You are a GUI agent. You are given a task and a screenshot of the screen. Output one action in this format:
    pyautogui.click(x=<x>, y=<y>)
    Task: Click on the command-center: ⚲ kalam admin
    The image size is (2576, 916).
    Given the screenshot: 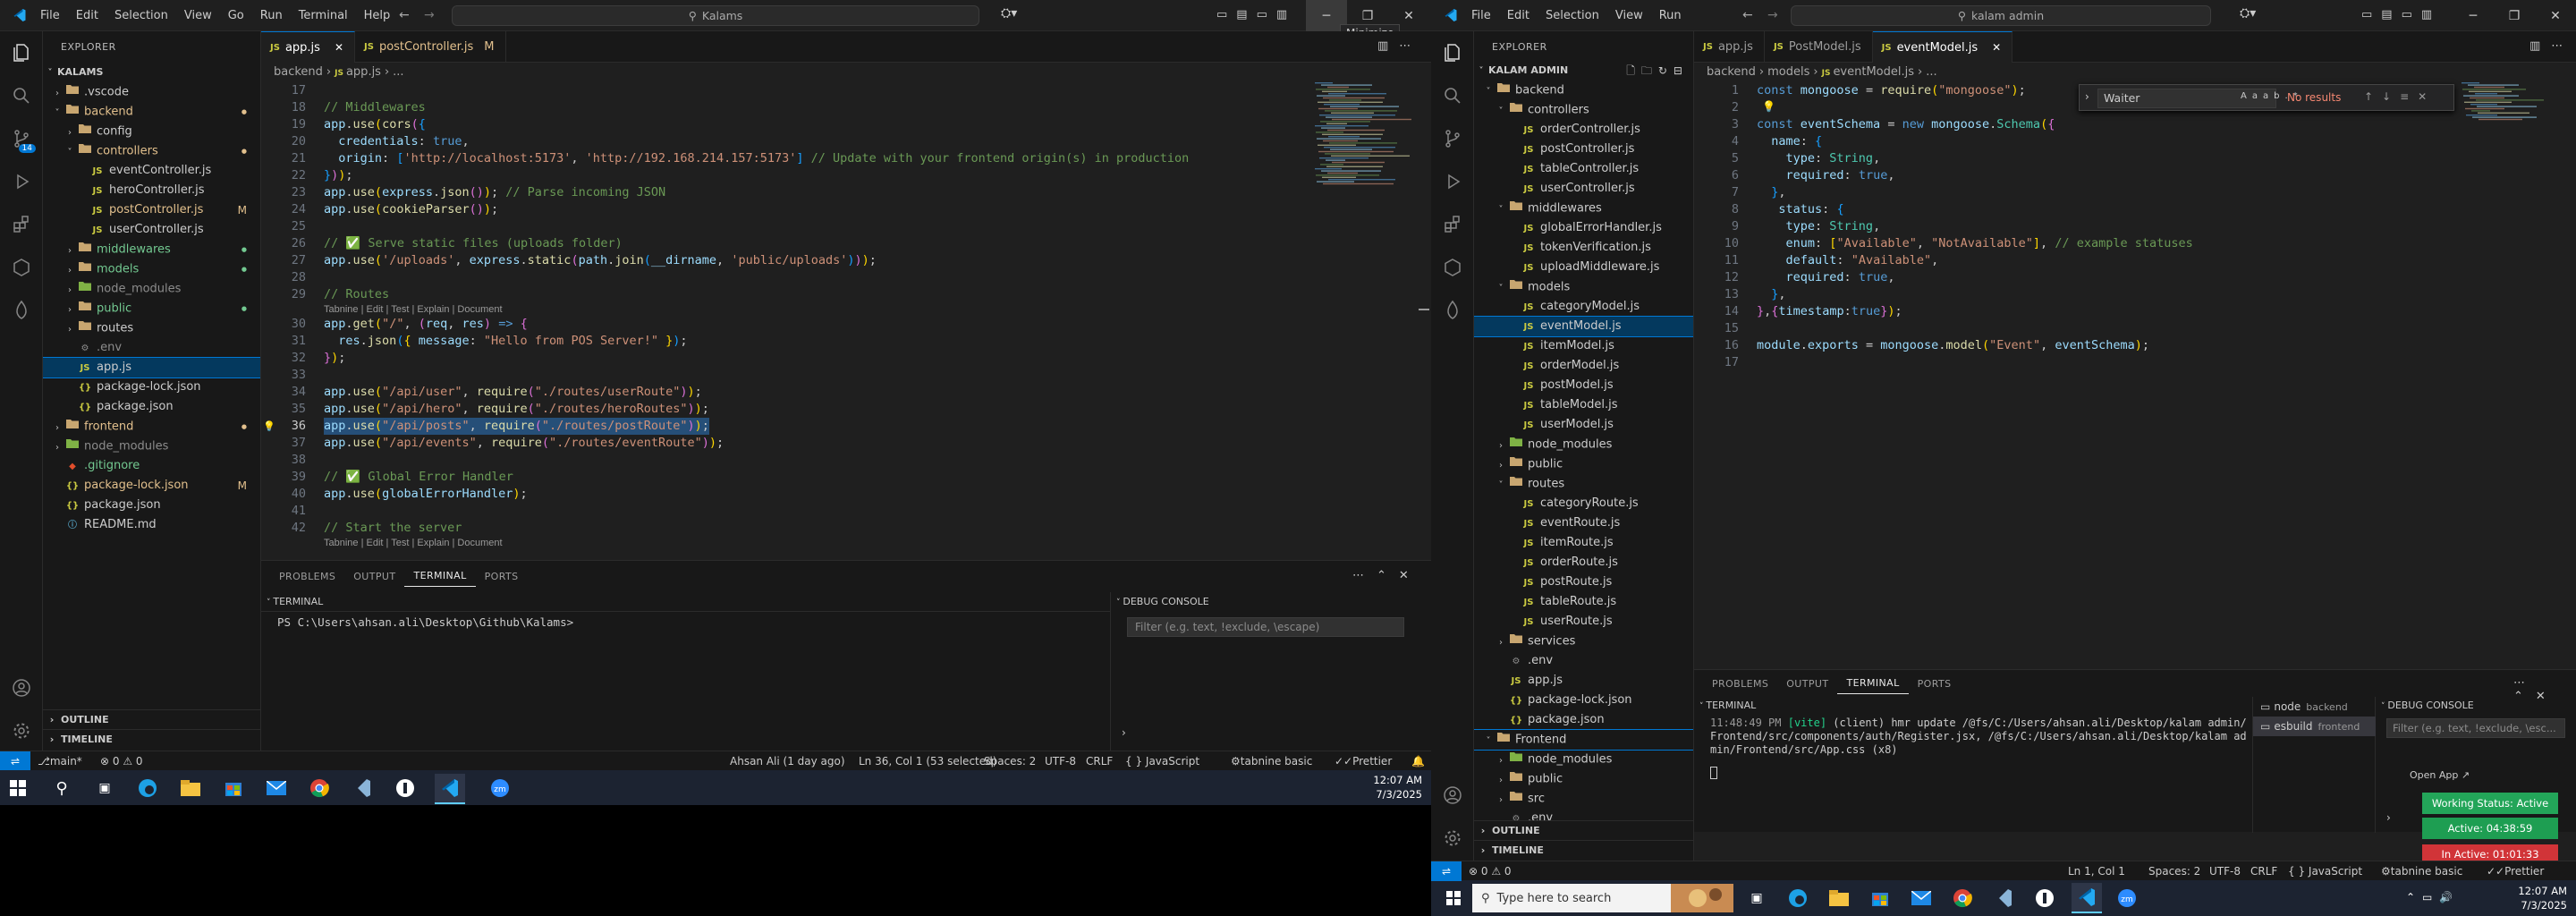 What is the action you would take?
    pyautogui.click(x=2001, y=15)
    